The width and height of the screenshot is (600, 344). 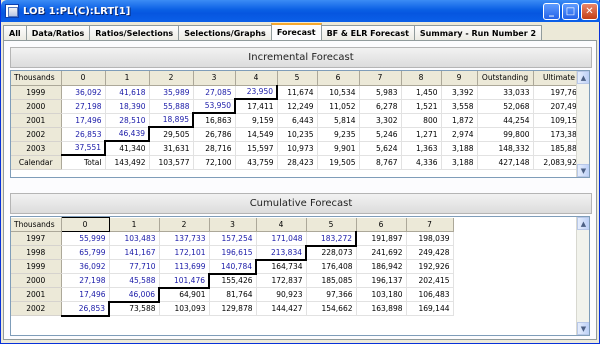 I want to click on table-cell: 172,101, so click(x=184, y=252).